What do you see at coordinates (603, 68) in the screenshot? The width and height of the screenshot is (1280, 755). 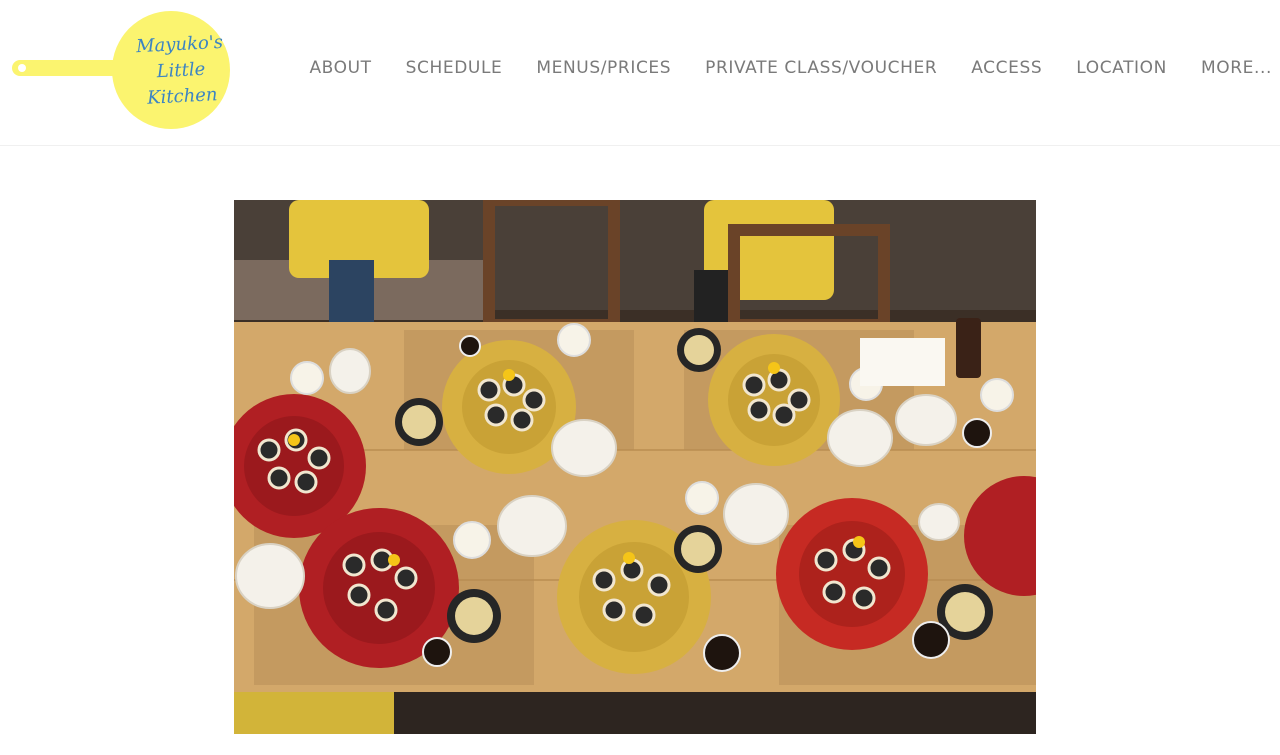 I see `nav-item-menus-prices: MENUS/PRICES` at bounding box center [603, 68].